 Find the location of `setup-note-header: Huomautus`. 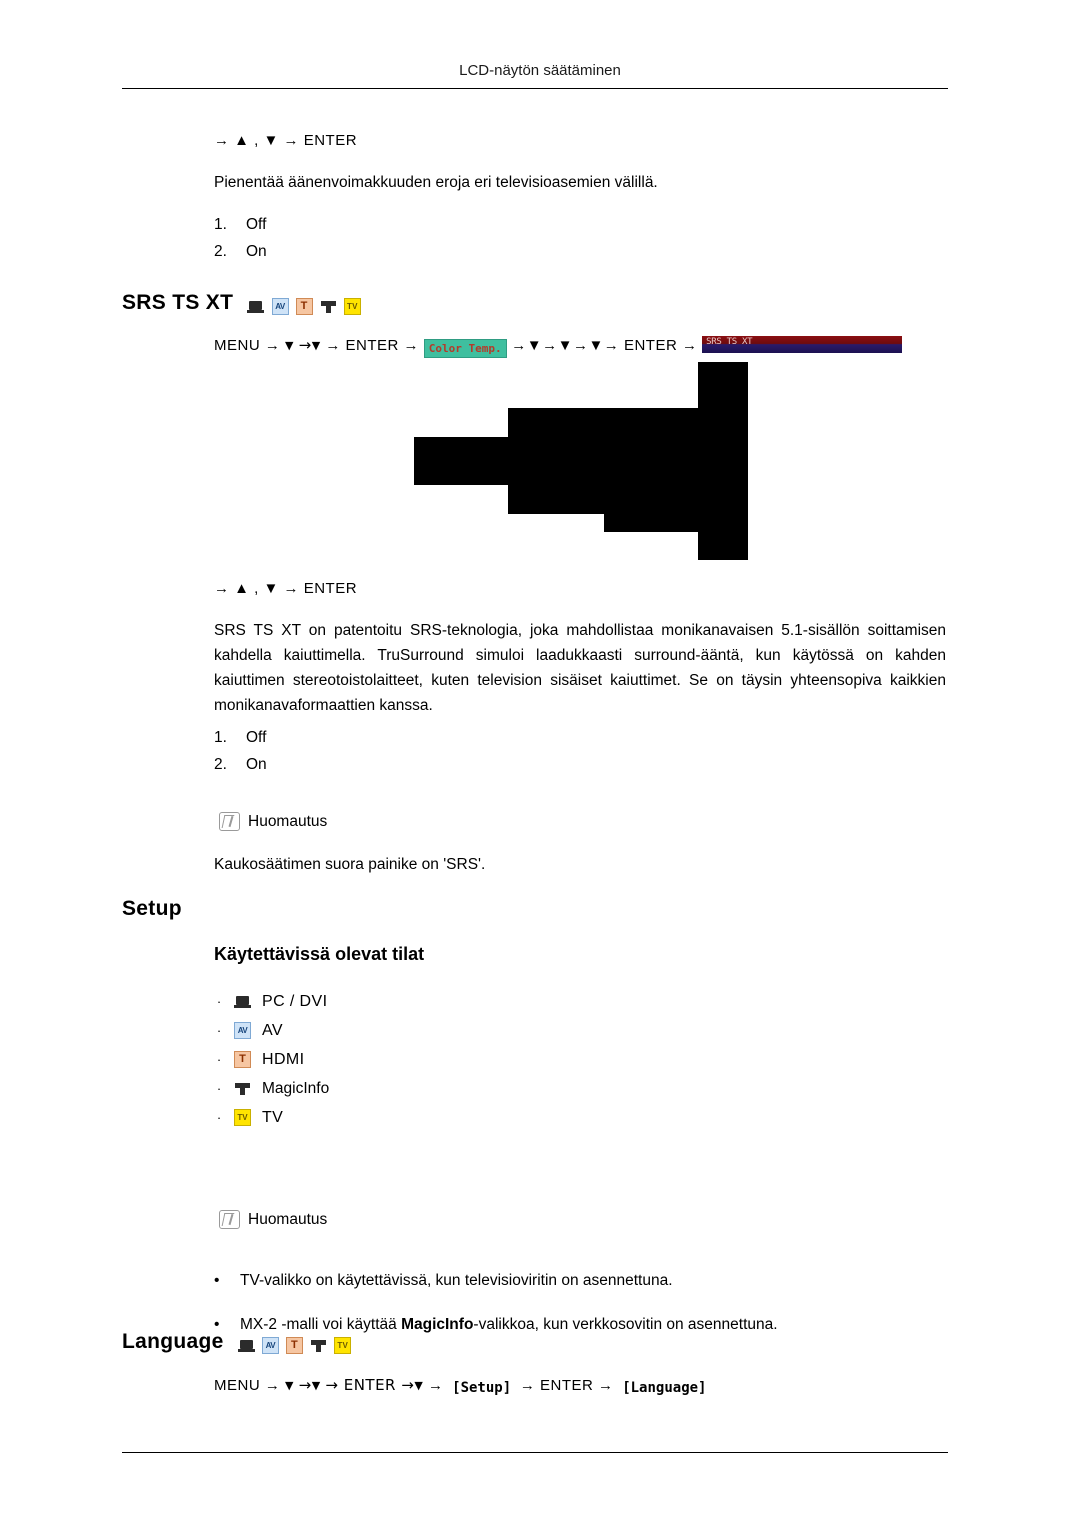

setup-note-header: Huomautus is located at coordinates (273, 1219).